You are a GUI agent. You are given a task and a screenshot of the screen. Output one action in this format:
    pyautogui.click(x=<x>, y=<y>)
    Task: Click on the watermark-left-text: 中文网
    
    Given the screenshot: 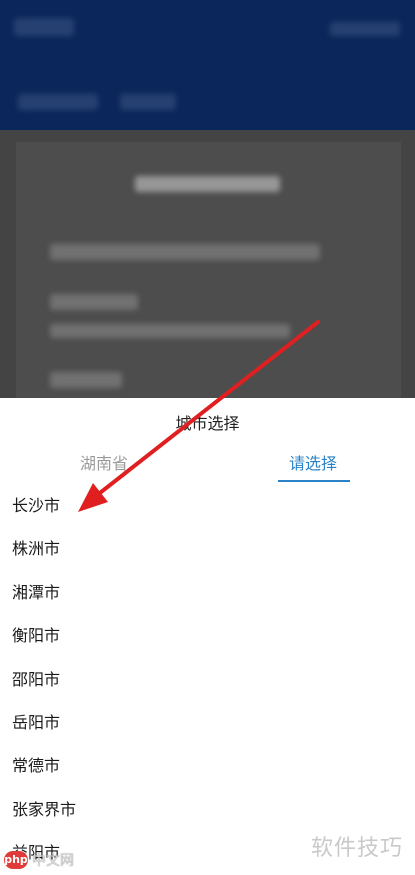 What is the action you would take?
    pyautogui.click(x=53, y=861)
    